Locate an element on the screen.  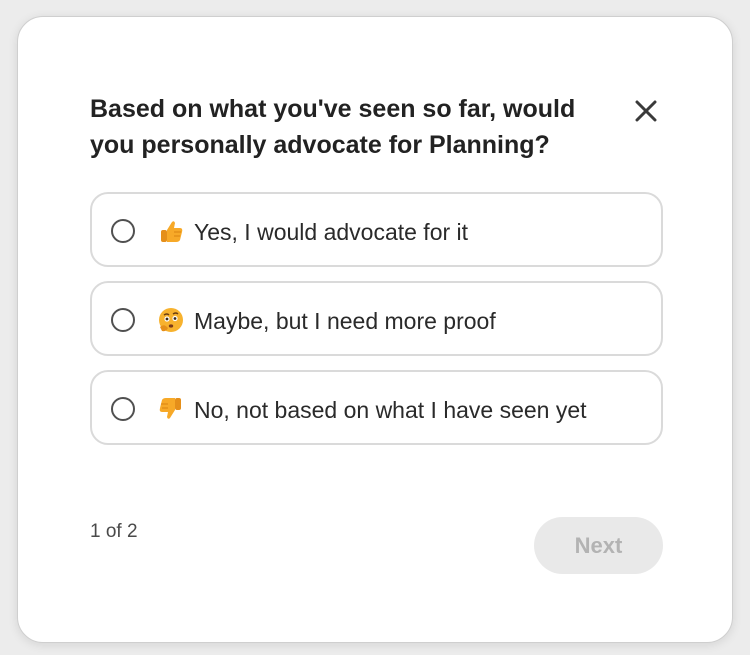
option-yes: Yes, I would advocate for it is located at coordinates (376, 229).